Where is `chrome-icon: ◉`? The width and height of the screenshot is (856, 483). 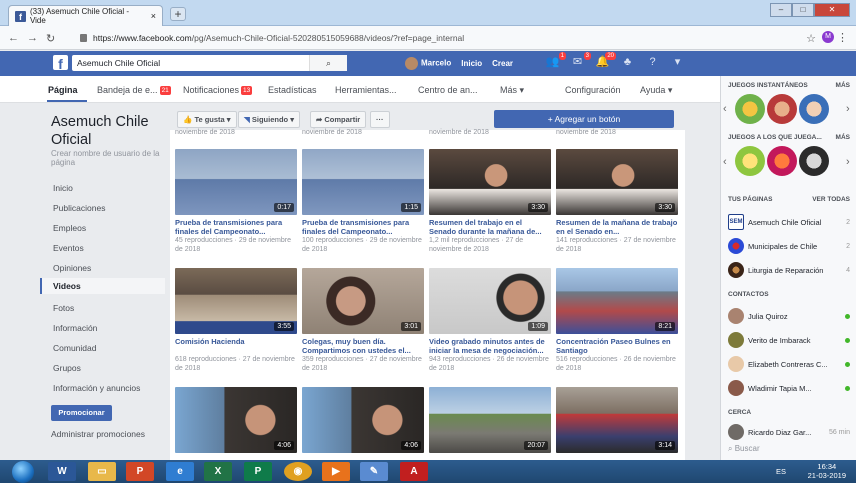
chrome-icon: ◉ is located at coordinates (298, 471).